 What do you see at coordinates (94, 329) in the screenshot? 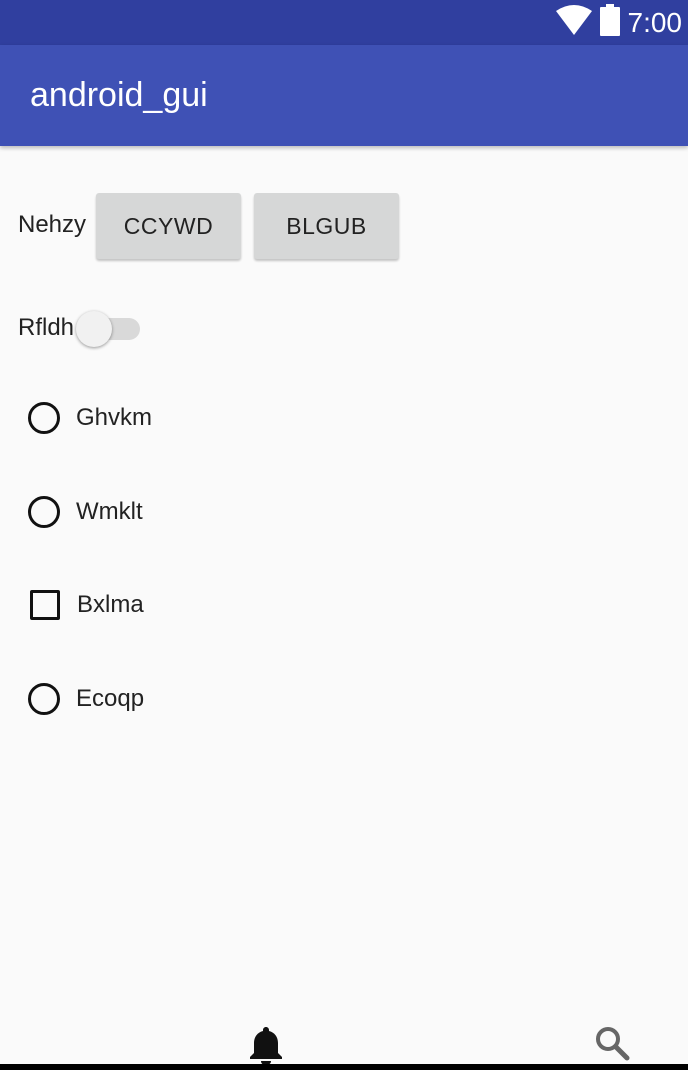
I see `switch-thumb` at bounding box center [94, 329].